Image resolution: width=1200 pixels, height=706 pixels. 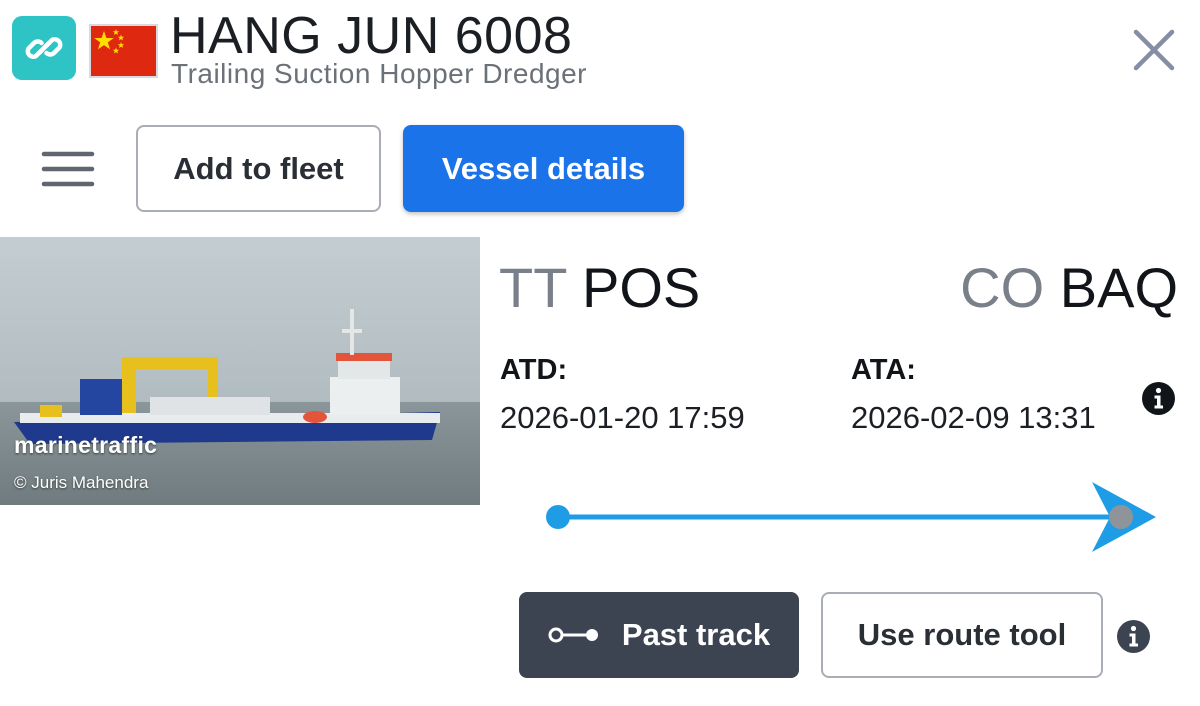 What do you see at coordinates (543, 168) in the screenshot?
I see `vessel-details-button: Vessel details` at bounding box center [543, 168].